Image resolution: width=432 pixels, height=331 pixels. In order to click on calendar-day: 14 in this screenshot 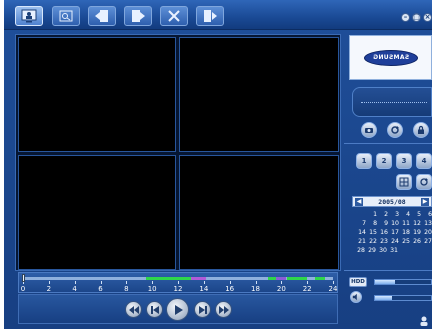, I will do `click(360, 232)`.